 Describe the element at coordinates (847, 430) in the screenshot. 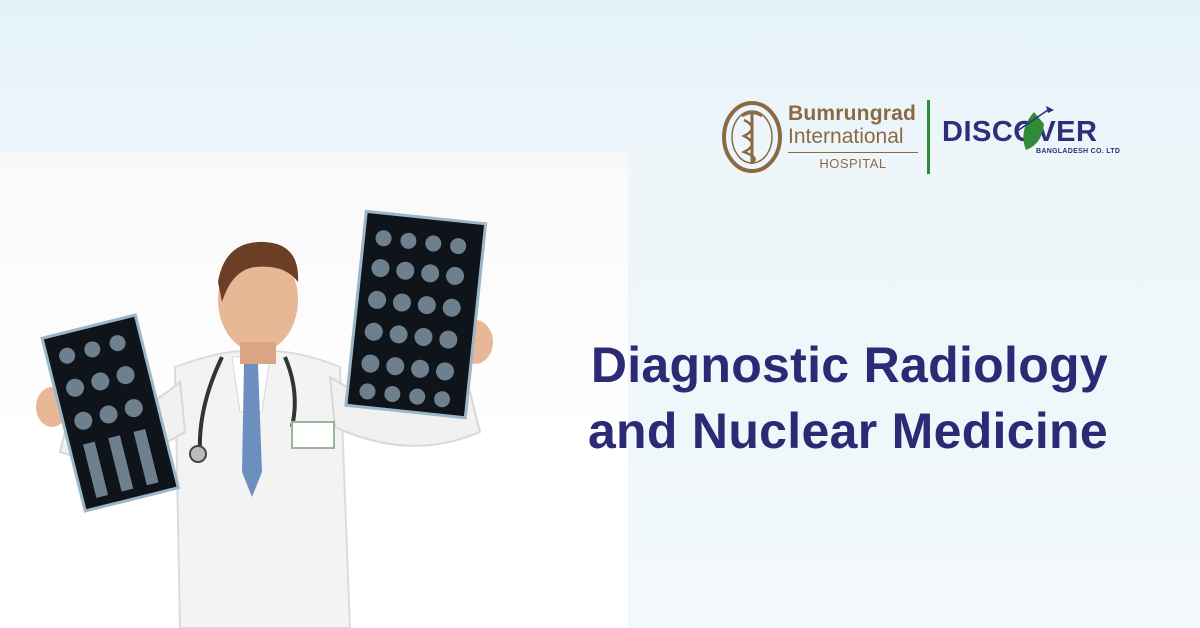

I see `headline-line-2: and Nuclear Medicine` at that location.